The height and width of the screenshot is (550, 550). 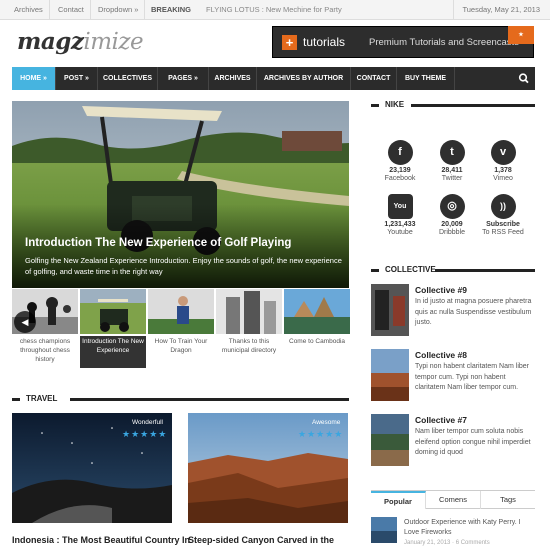 I want to click on nav-contact: CONTACT, so click(x=374, y=78).